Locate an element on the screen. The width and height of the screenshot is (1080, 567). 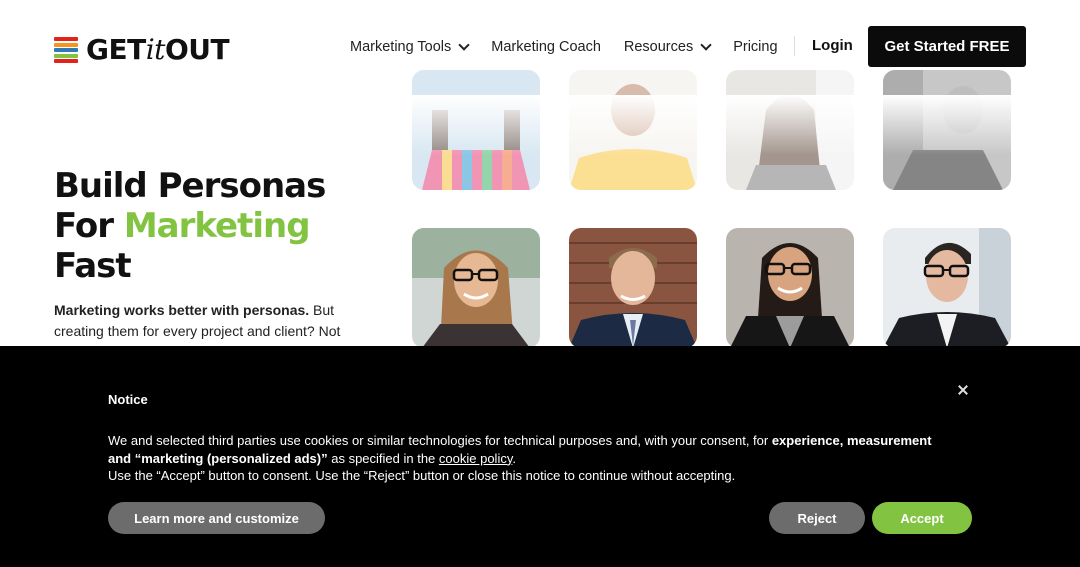
nav-resources: Resources is located at coordinates (668, 46).